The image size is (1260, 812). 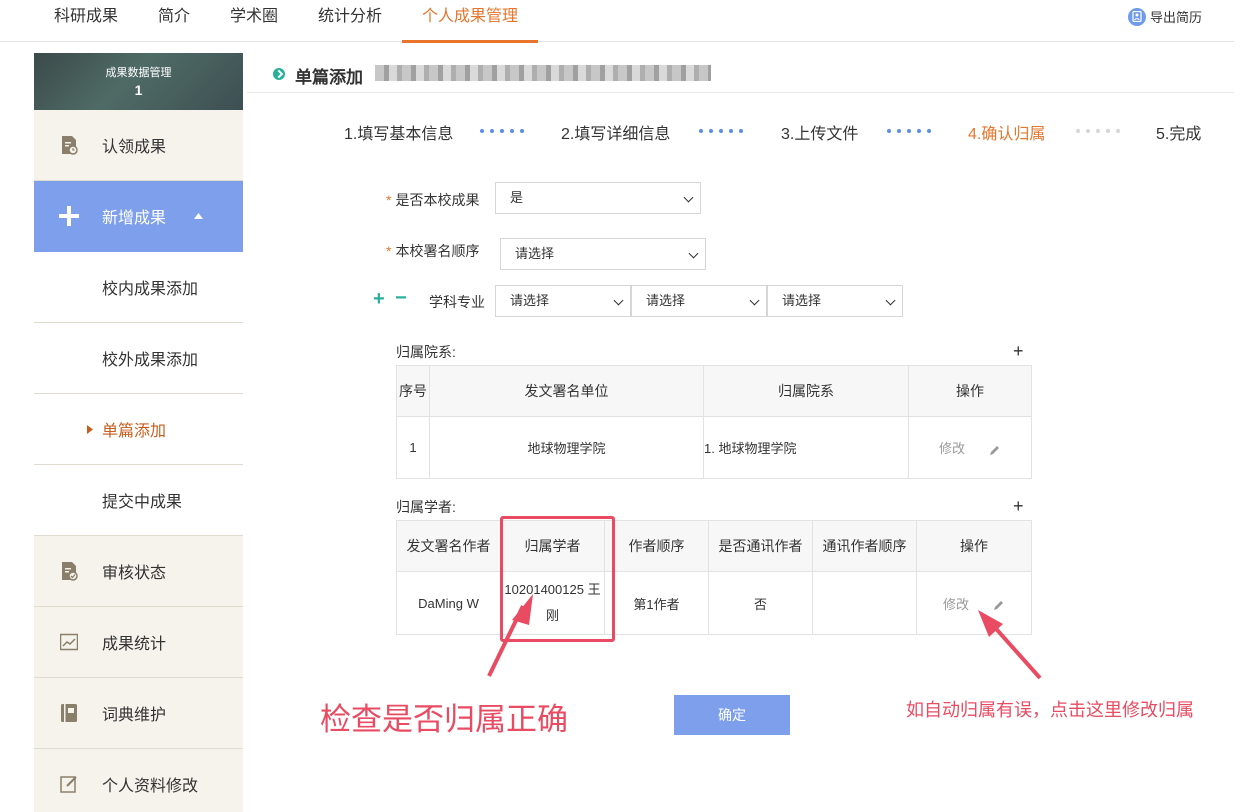 I want to click on annotation-modify-hint: 如自动归属有误，点击这里修改归属, so click(x=1050, y=710).